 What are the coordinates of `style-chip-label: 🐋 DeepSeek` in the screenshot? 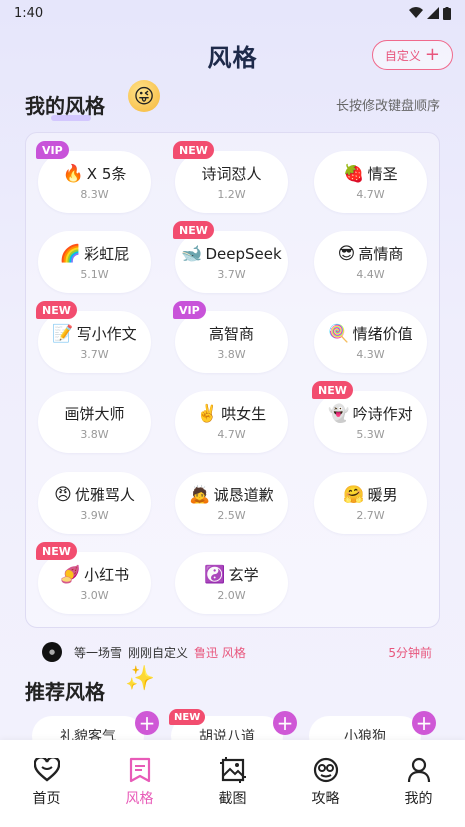 It's located at (231, 254).